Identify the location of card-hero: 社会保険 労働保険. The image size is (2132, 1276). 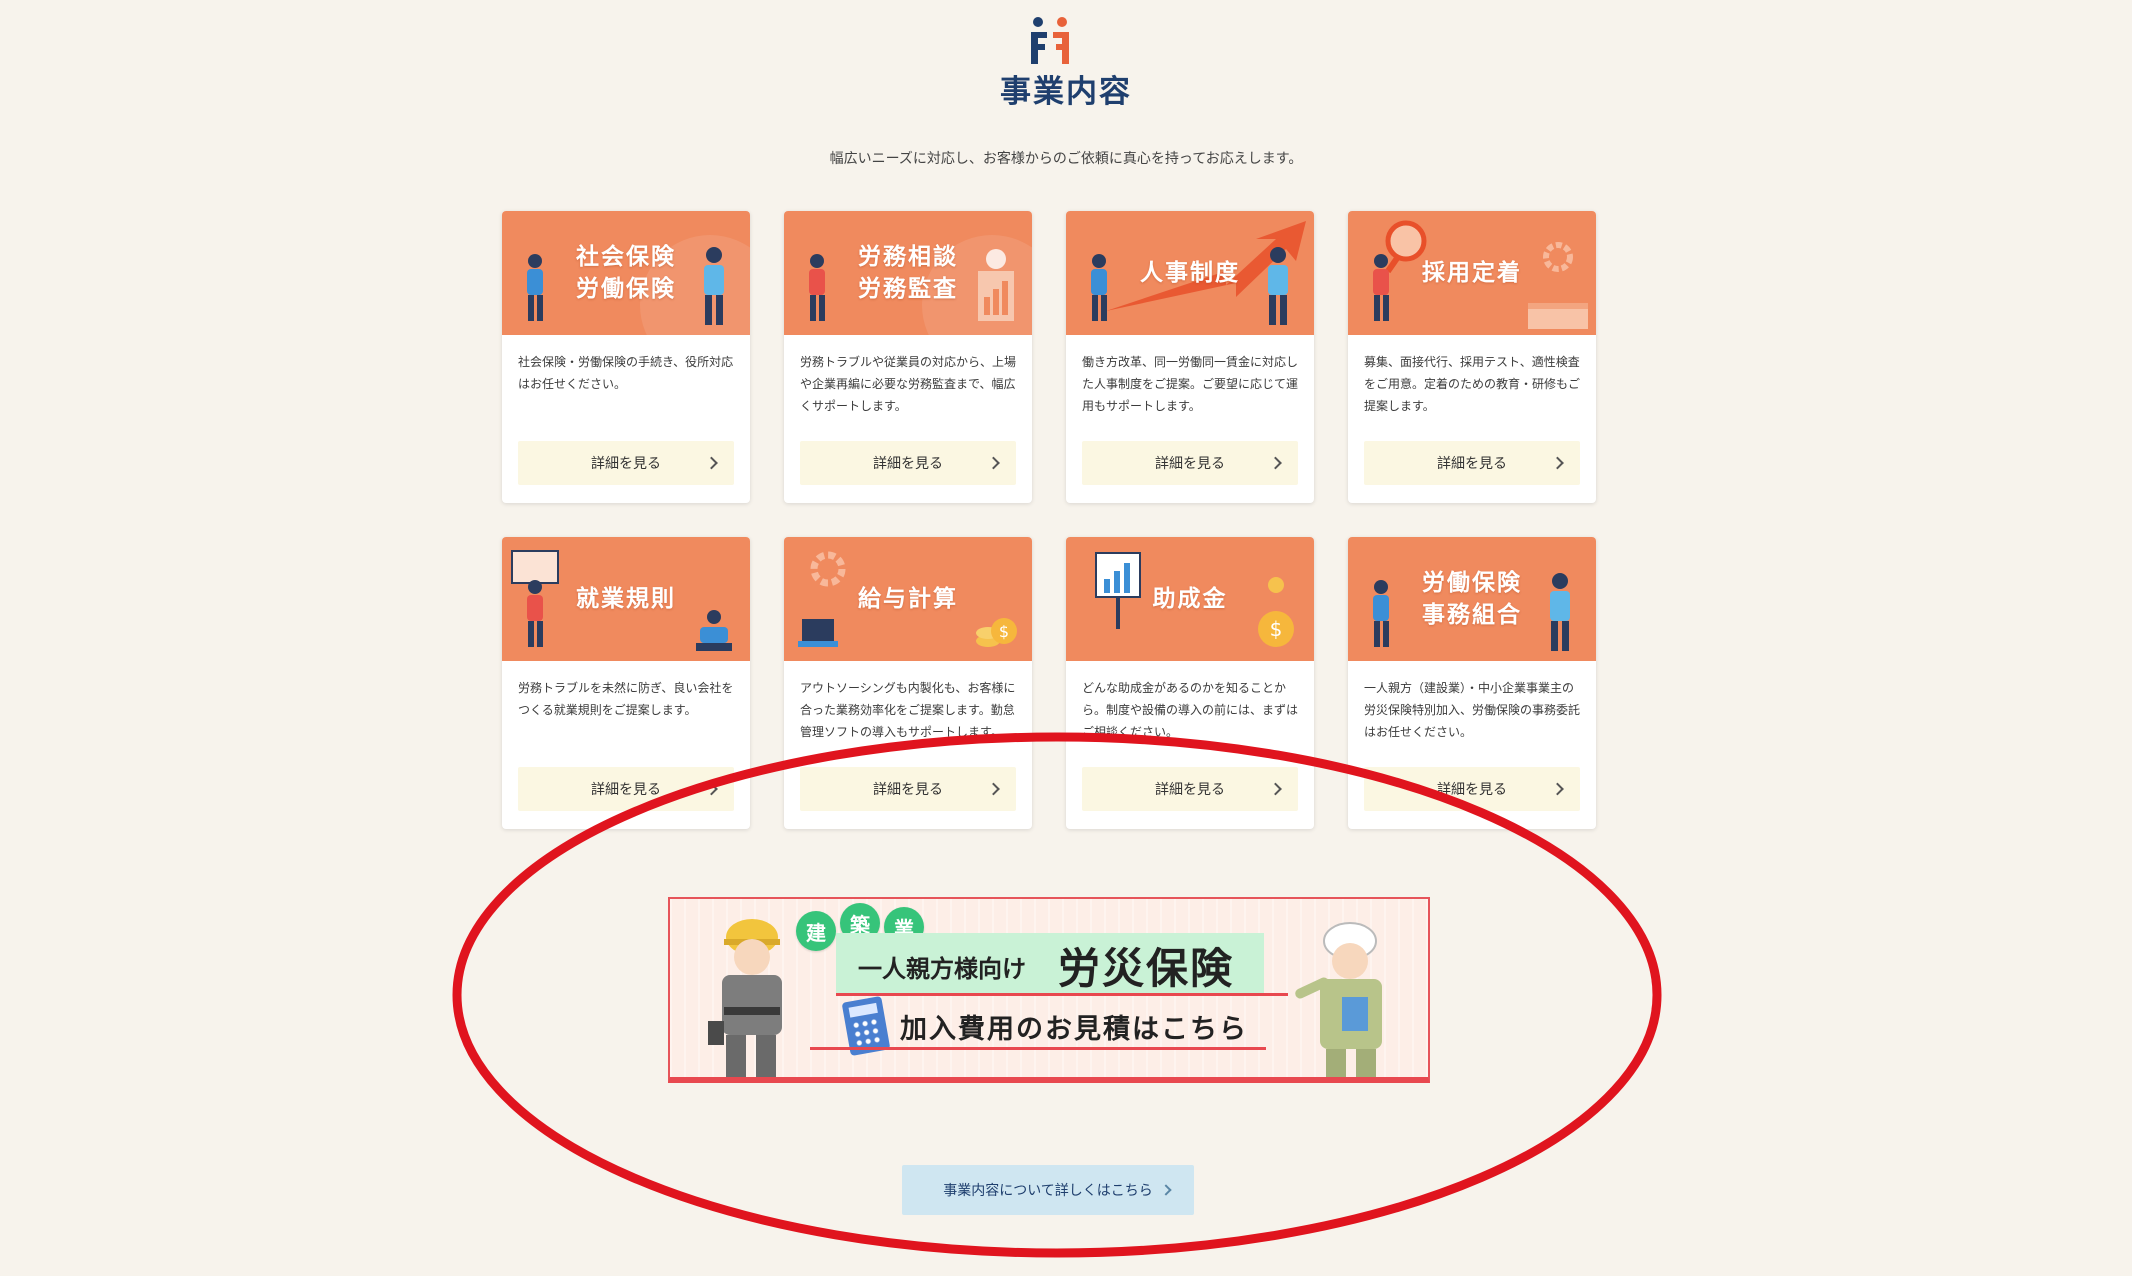
(626, 273).